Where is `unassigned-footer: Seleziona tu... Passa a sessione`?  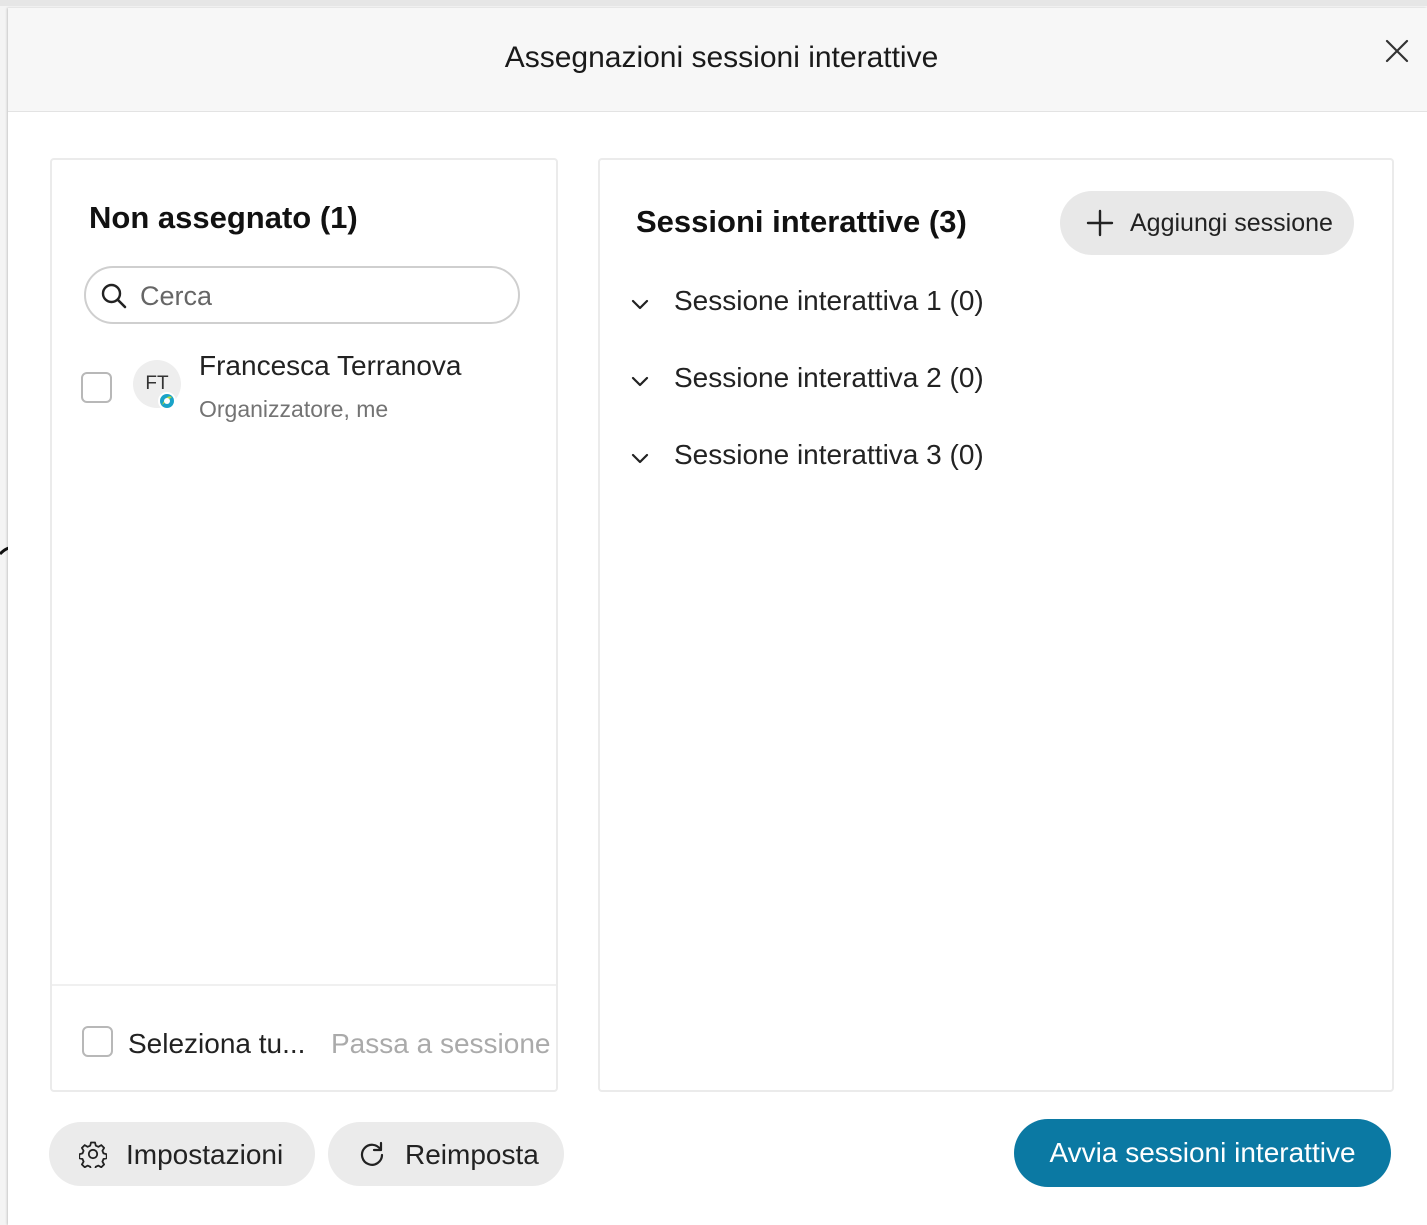 unassigned-footer: Seleziona tu... Passa a sessione is located at coordinates (304, 1038).